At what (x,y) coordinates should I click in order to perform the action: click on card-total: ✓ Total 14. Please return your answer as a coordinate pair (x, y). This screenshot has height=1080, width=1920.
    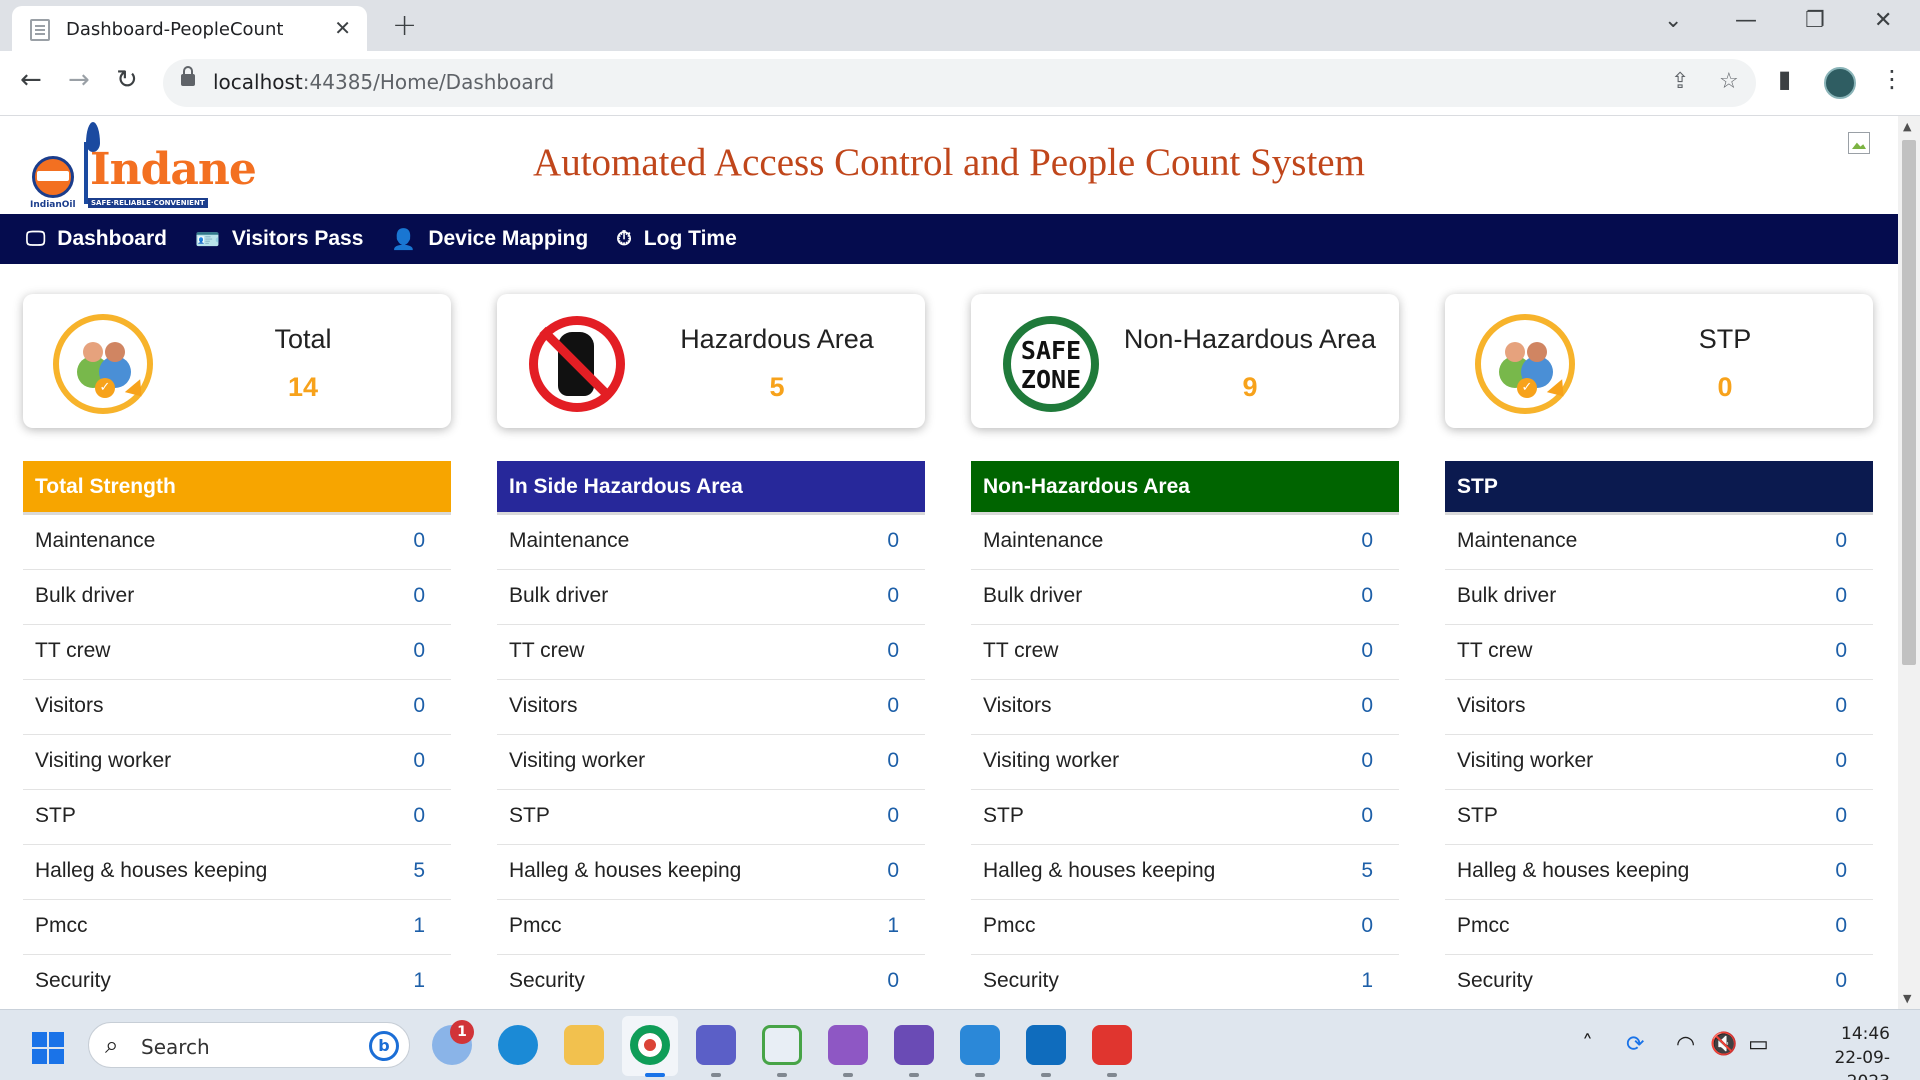
    Looking at the image, I should click on (237, 361).